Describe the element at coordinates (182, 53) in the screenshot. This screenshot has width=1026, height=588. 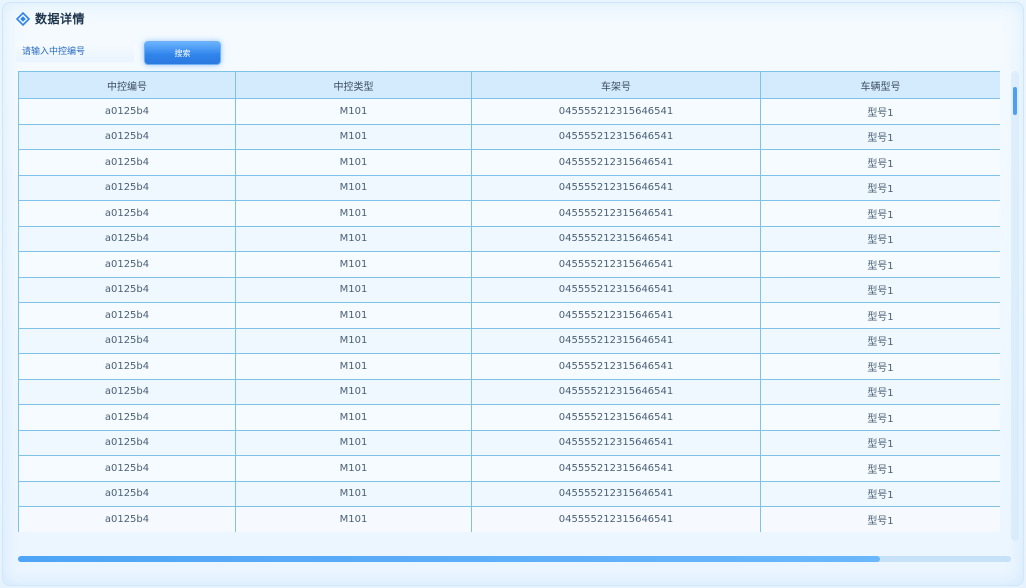
I see `search-button: 搜索` at that location.